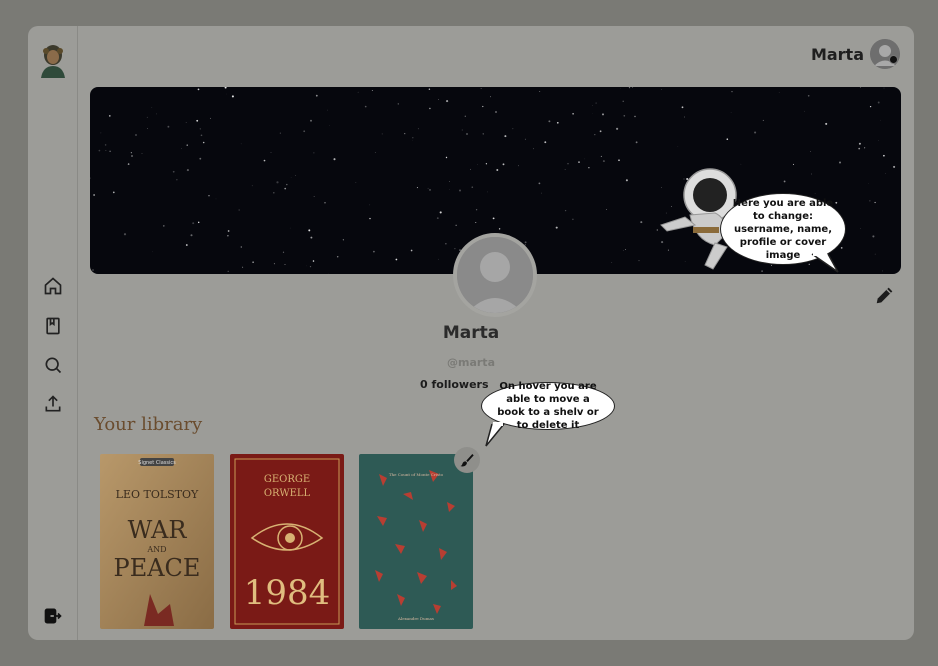 This screenshot has width=938, height=666. What do you see at coordinates (454, 384) in the screenshot?
I see `followers-count: 0 followers` at bounding box center [454, 384].